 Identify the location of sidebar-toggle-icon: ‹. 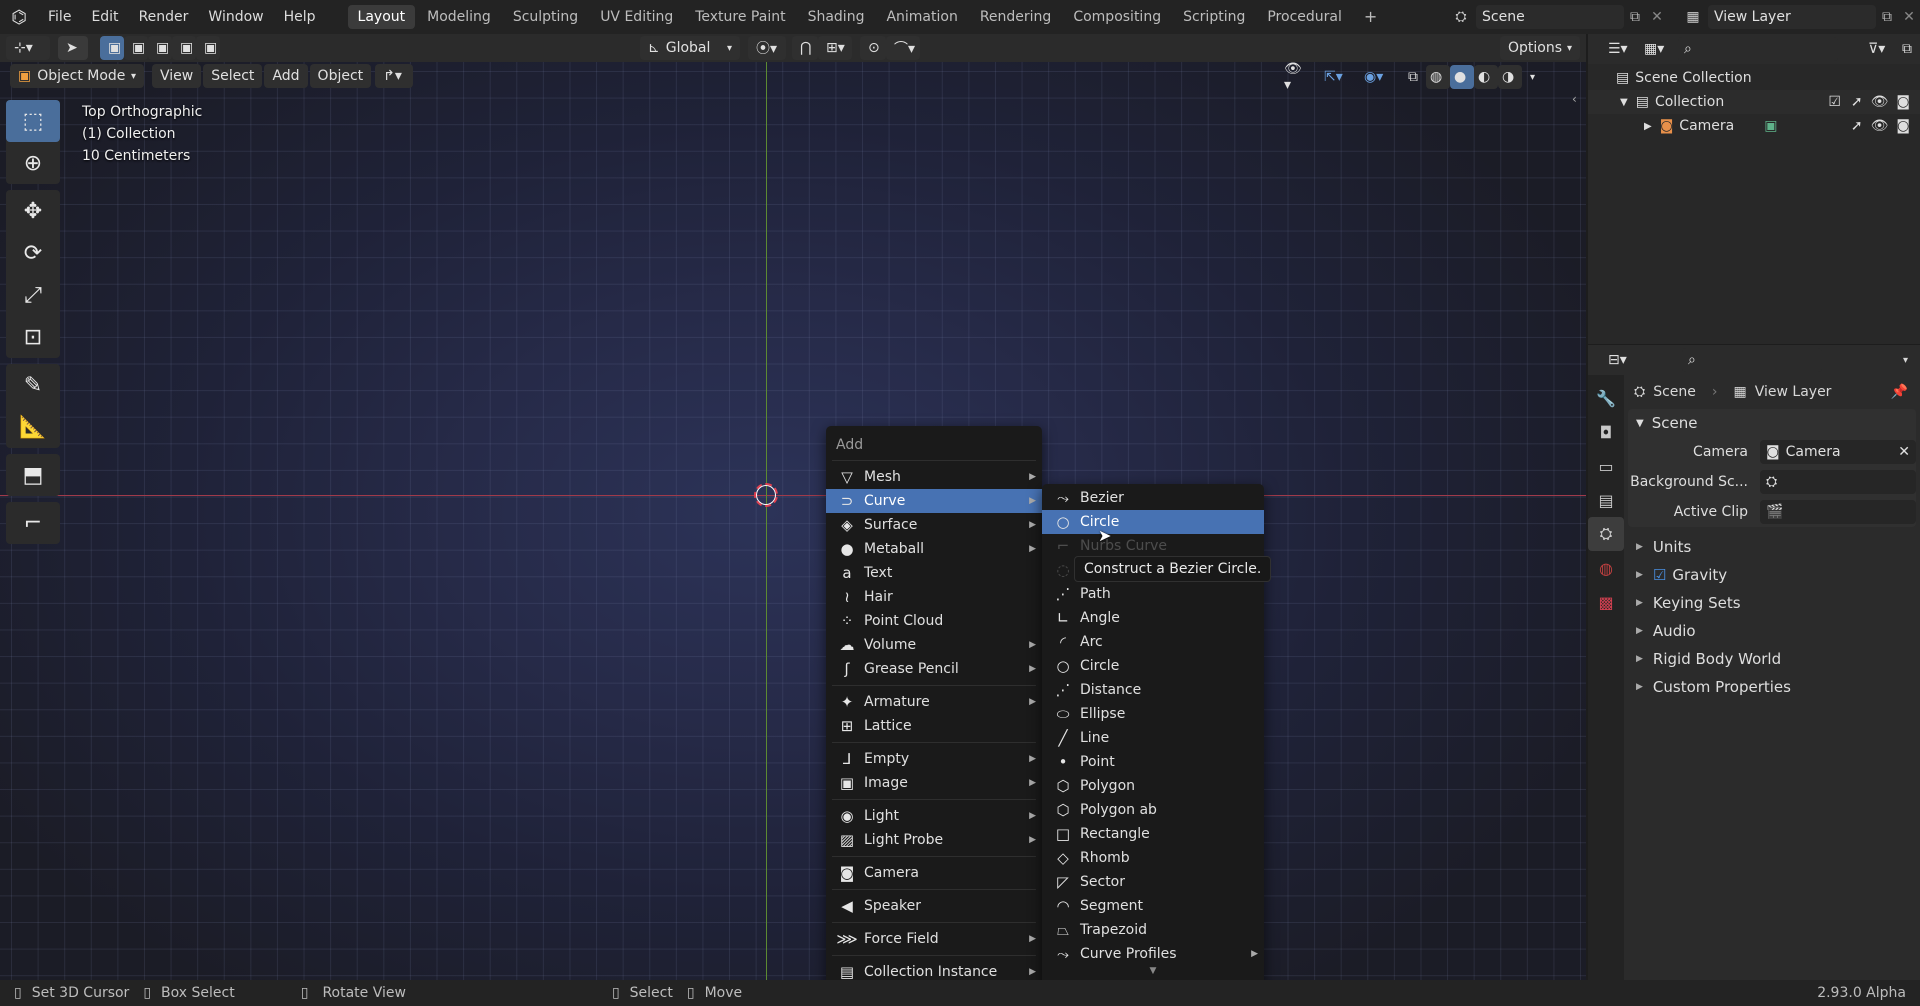
(1574, 99).